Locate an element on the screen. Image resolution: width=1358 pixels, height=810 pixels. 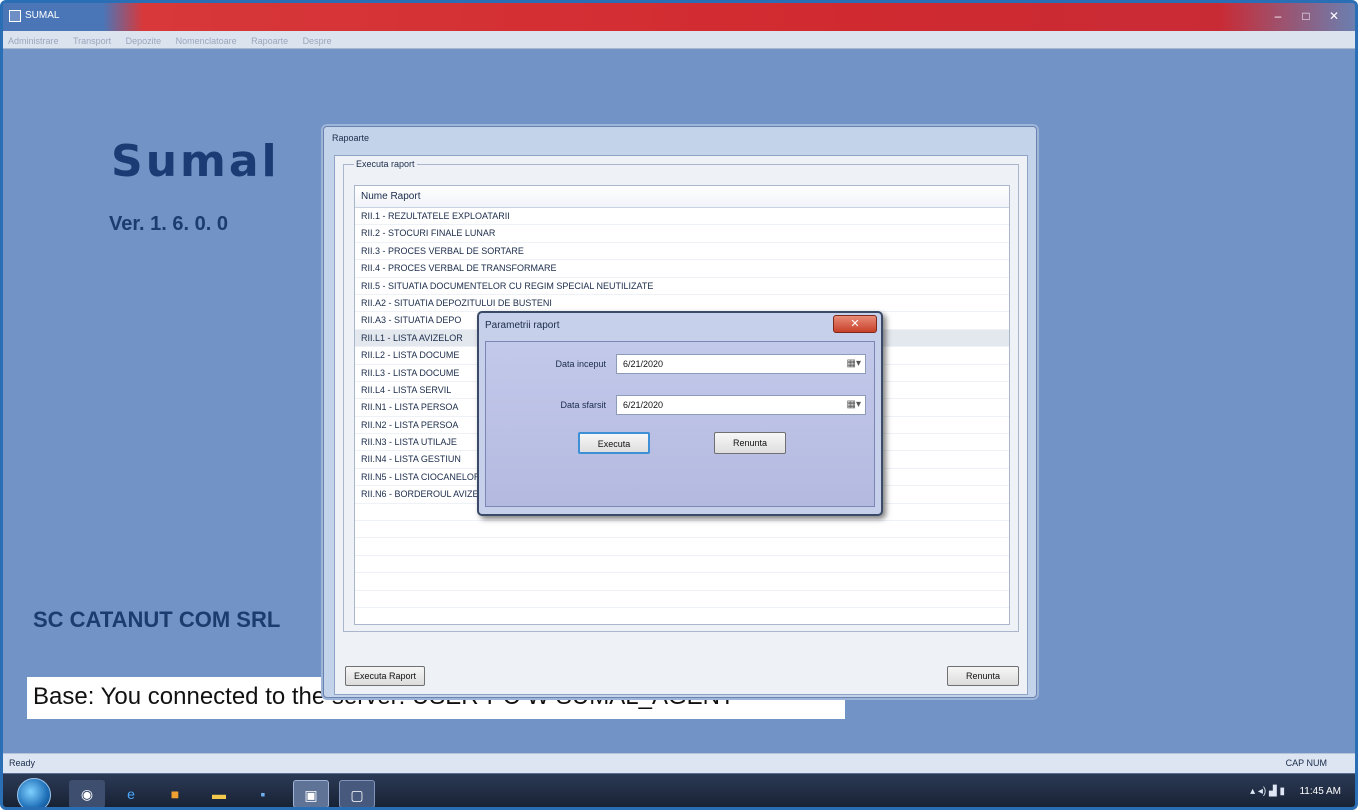
rapoarte-window-title: Rapoarte is located at coordinates (351, 138).